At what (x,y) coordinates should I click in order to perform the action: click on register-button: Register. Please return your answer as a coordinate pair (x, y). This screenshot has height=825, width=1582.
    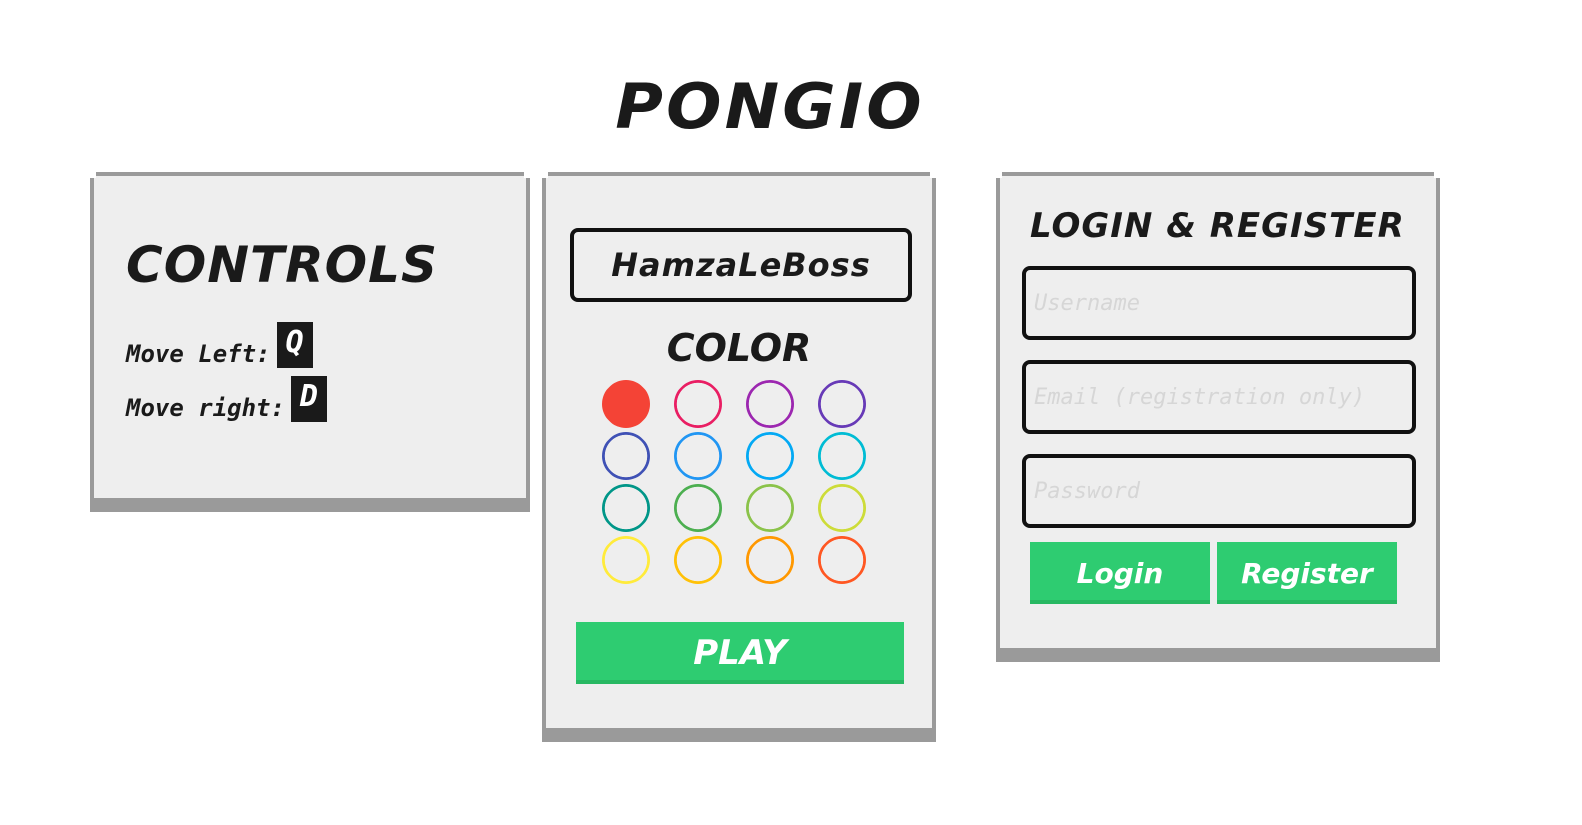
    Looking at the image, I should click on (1307, 573).